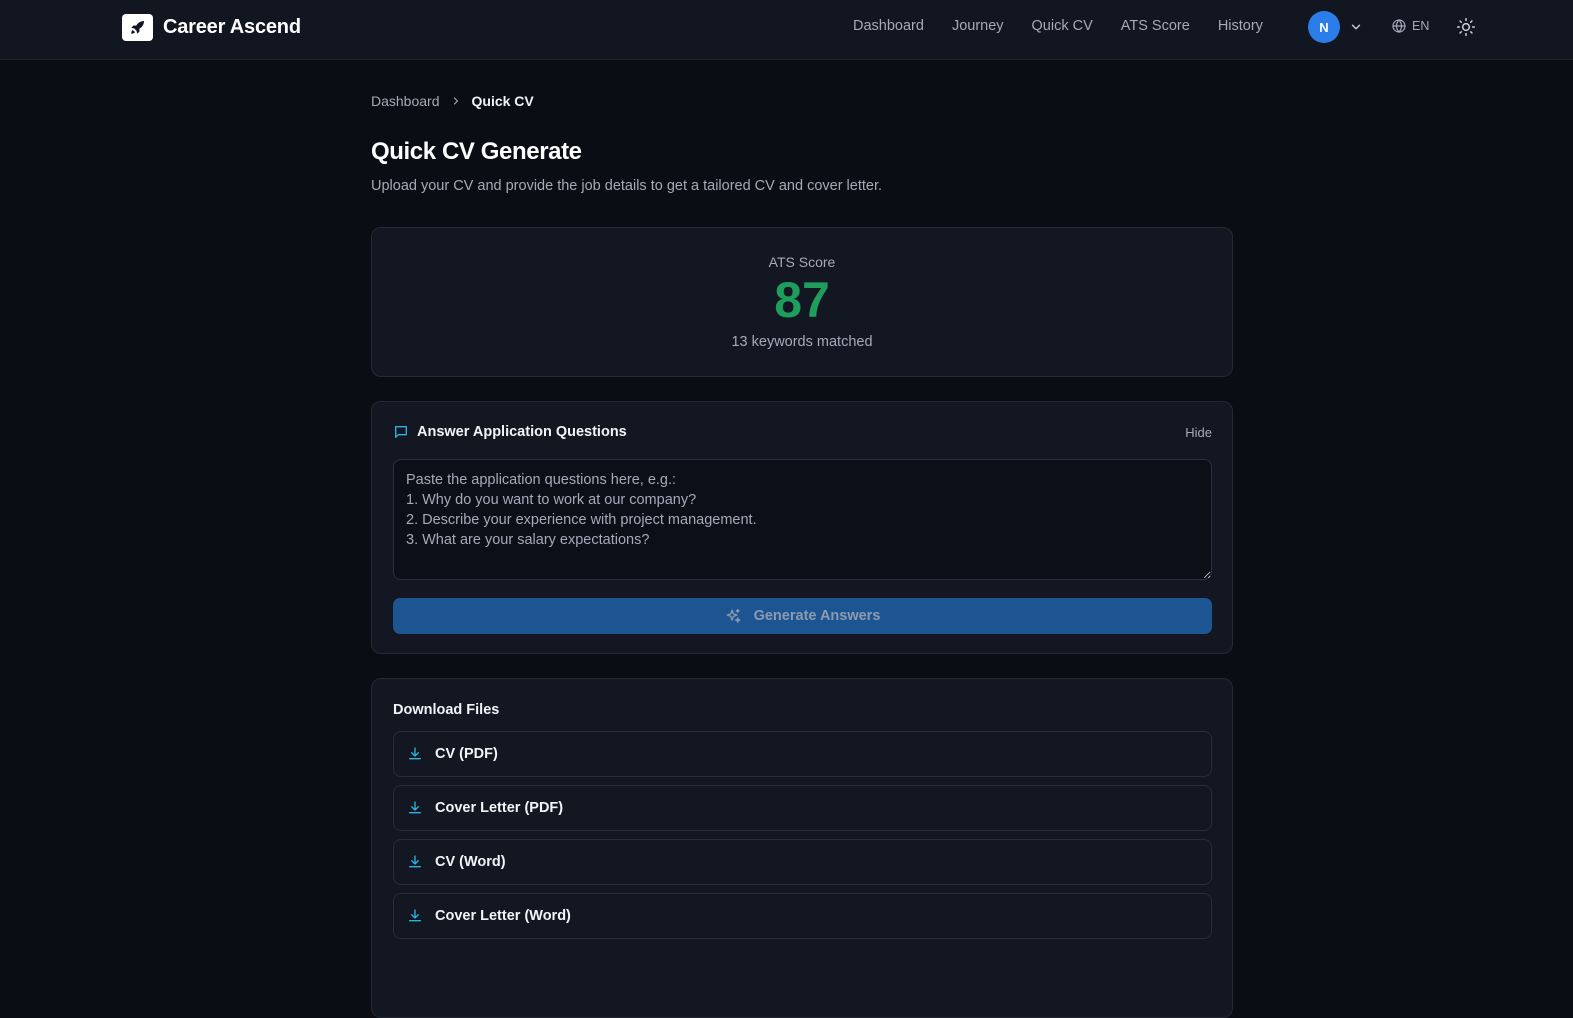  I want to click on ats-keywords-matched: 13 keywords matched, so click(802, 342).